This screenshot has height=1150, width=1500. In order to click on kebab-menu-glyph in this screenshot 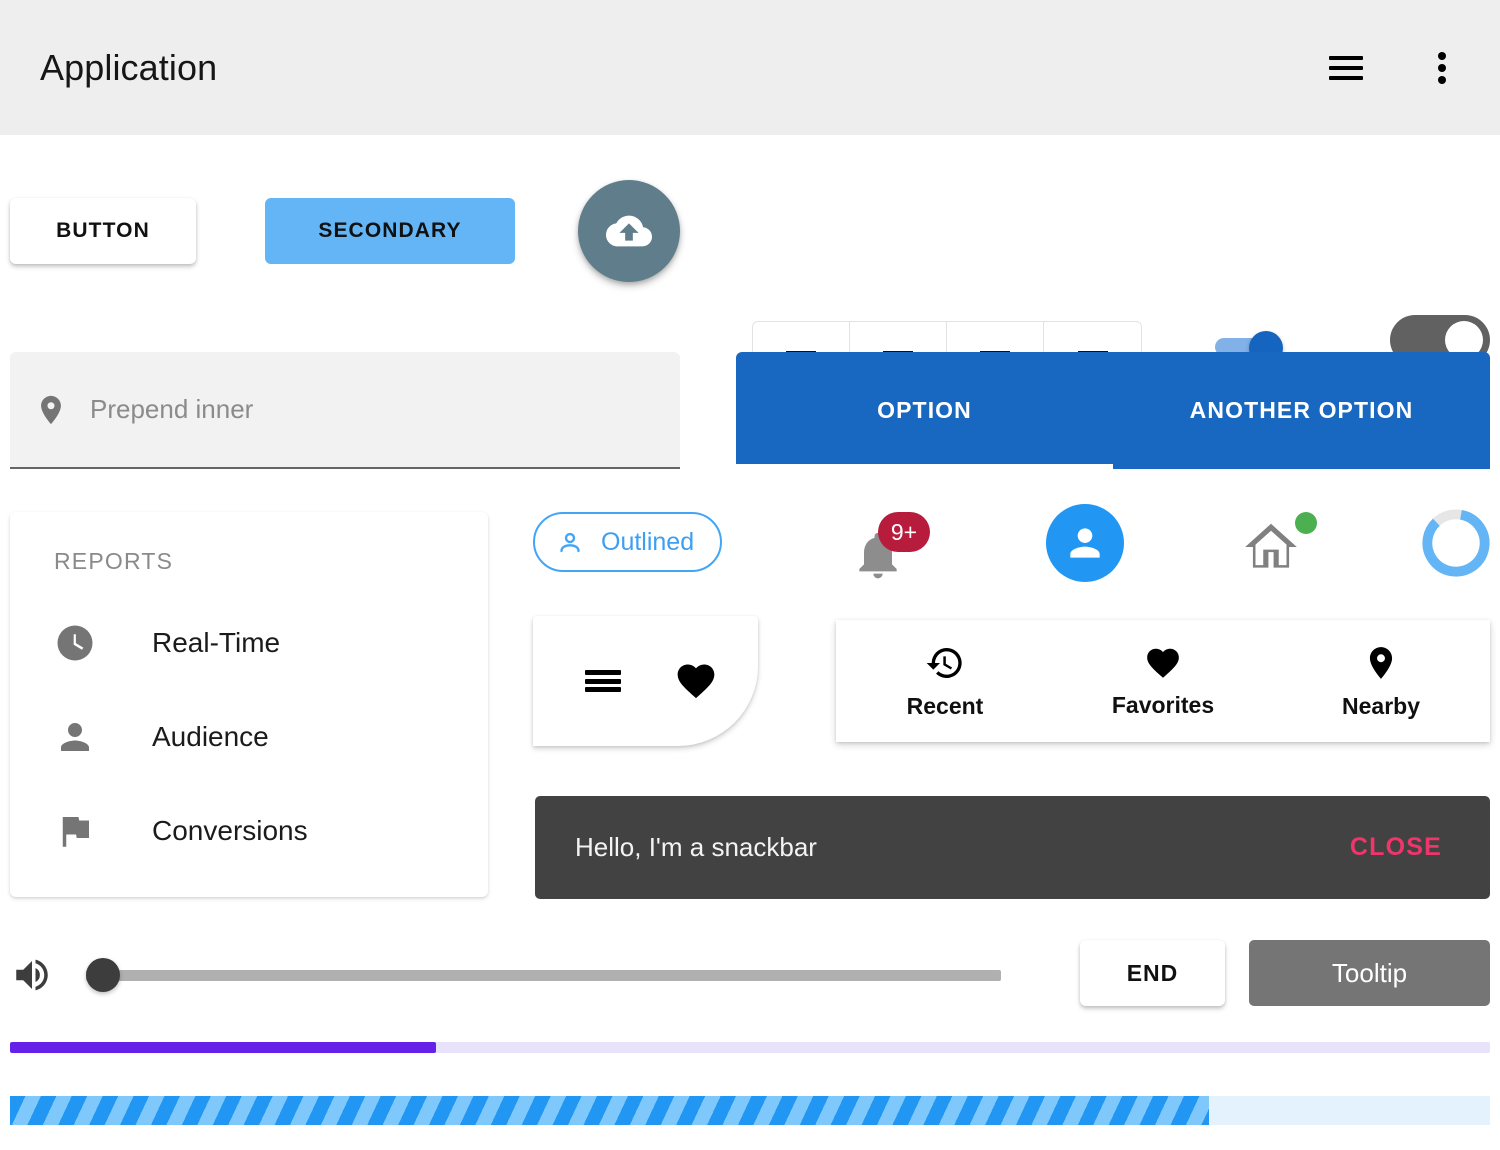, I will do `click(1442, 67)`.